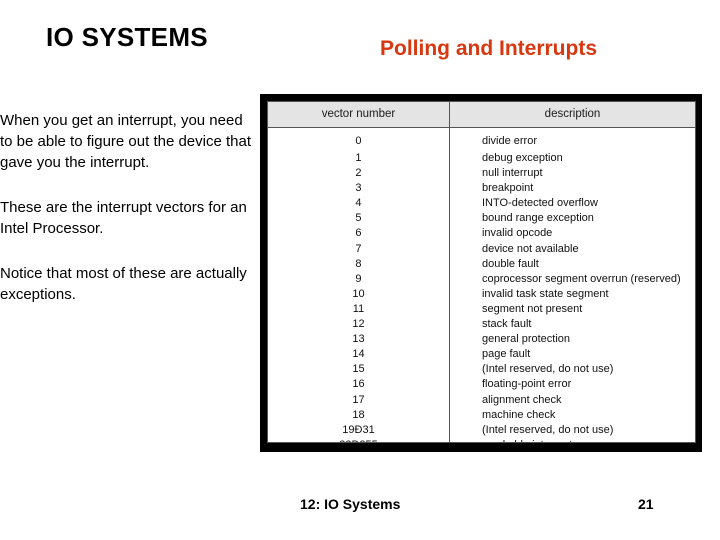  Describe the element at coordinates (532, 308) in the screenshot. I see `cell-description: segment not present` at that location.